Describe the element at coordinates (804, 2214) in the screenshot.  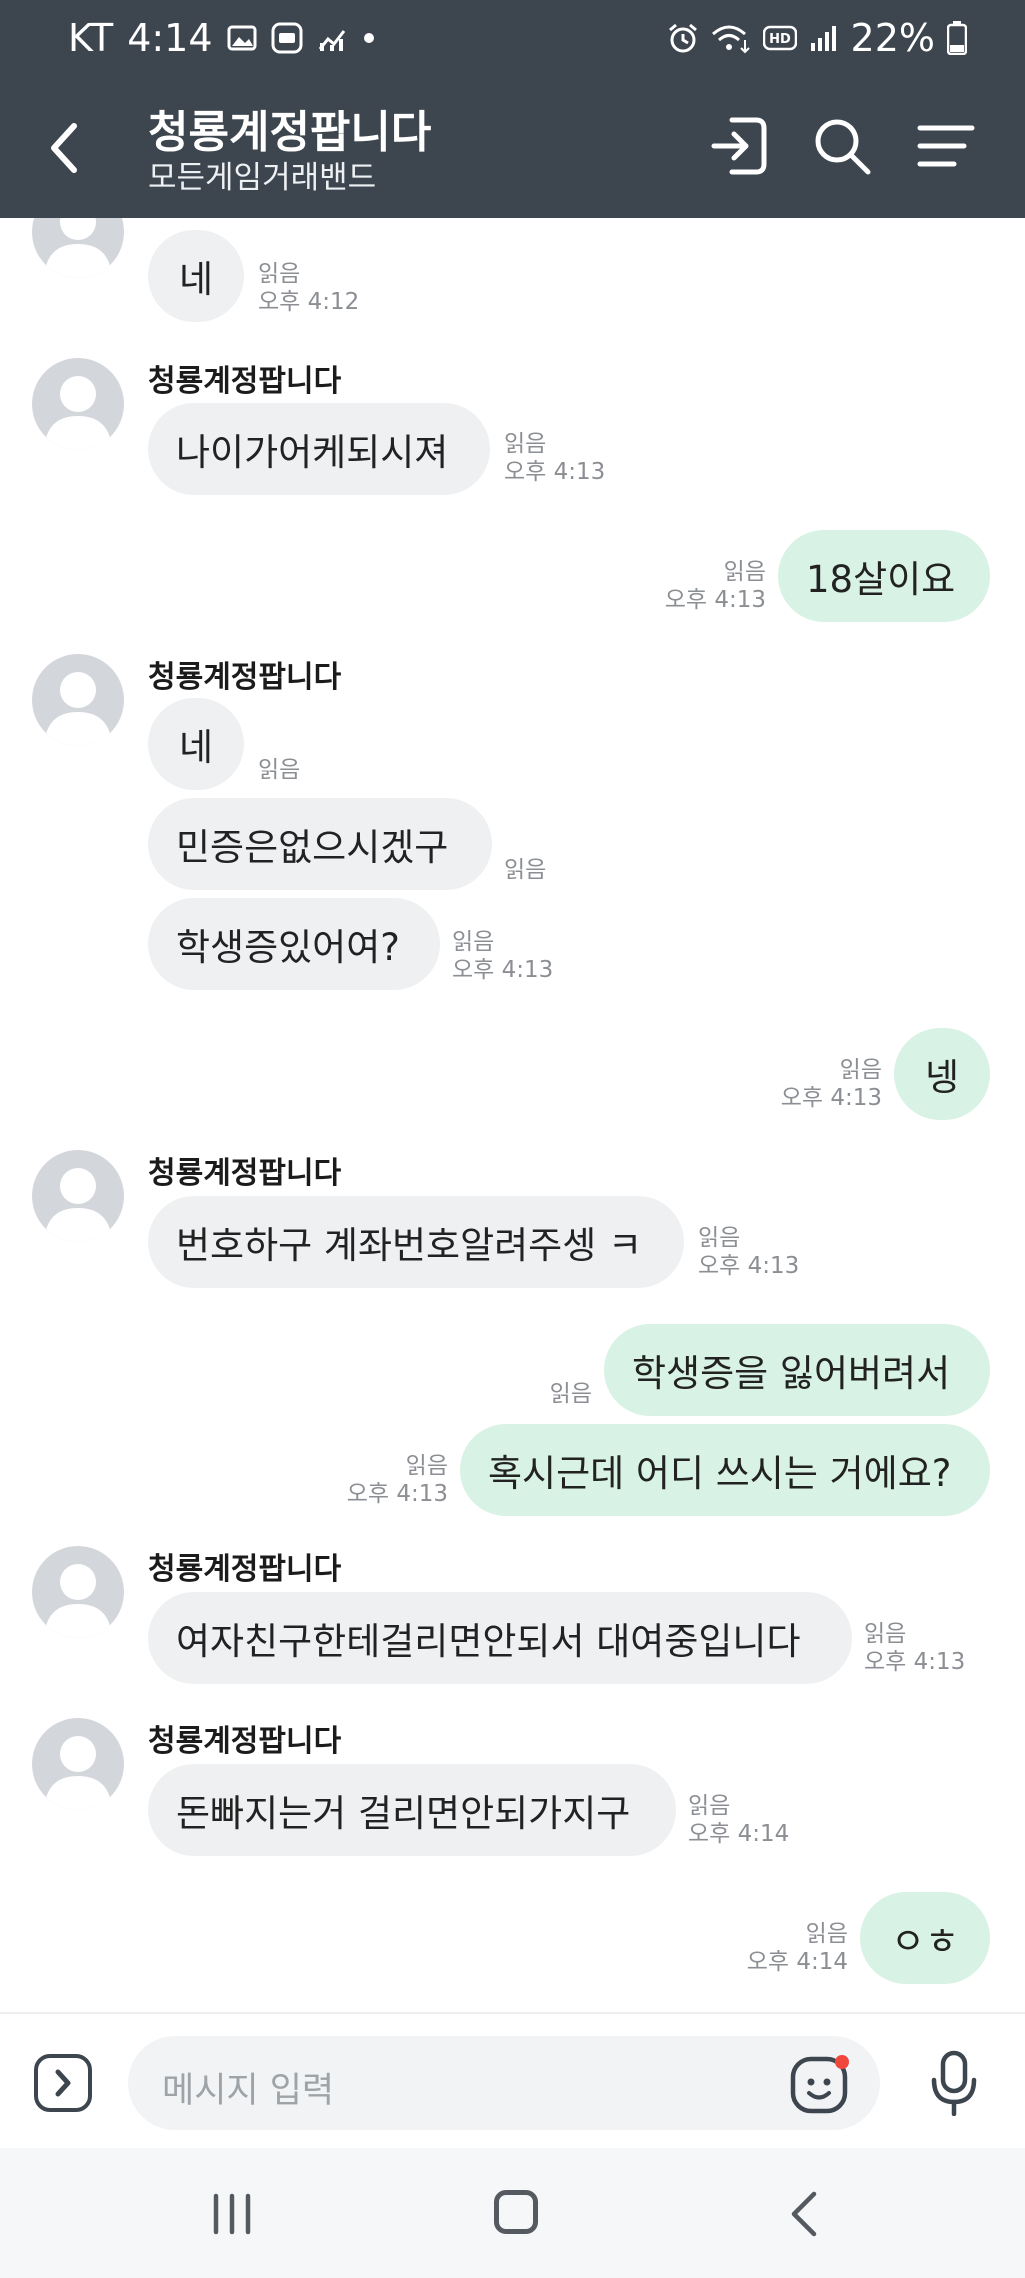
I see `back-icon` at that location.